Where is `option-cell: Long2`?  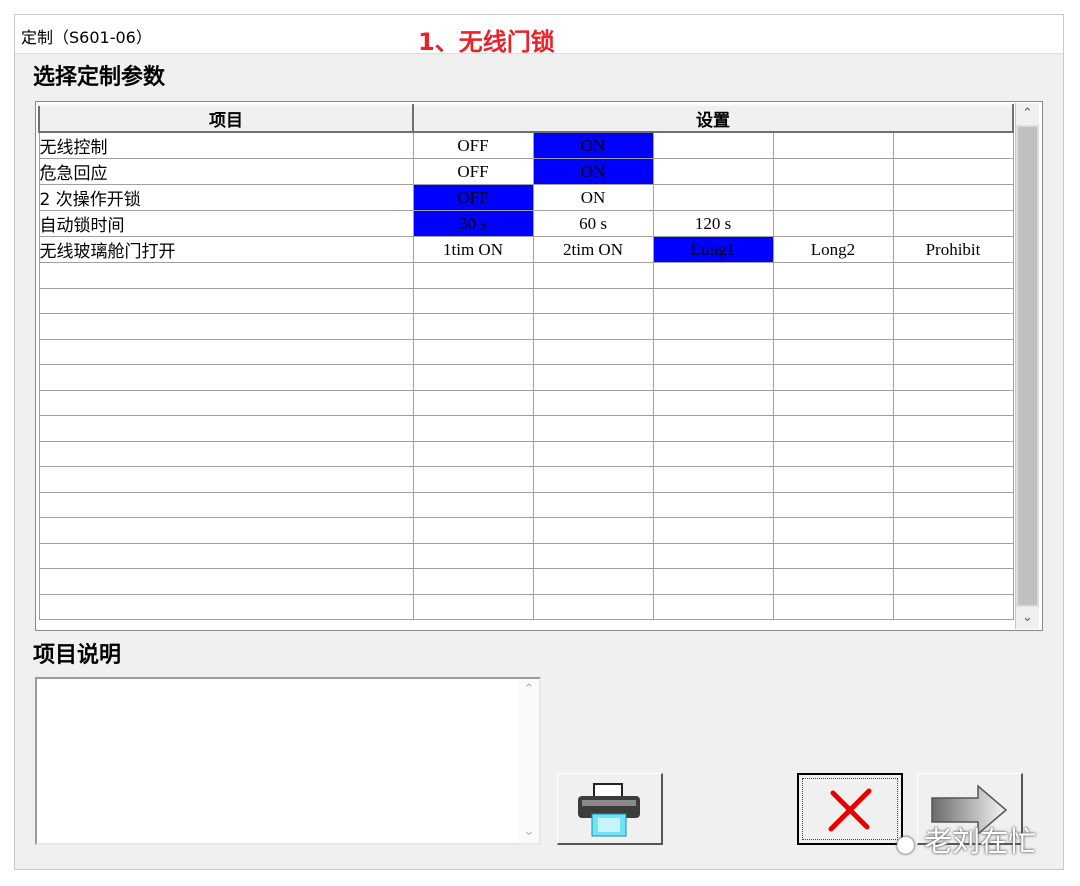 option-cell: Long2 is located at coordinates (833, 249).